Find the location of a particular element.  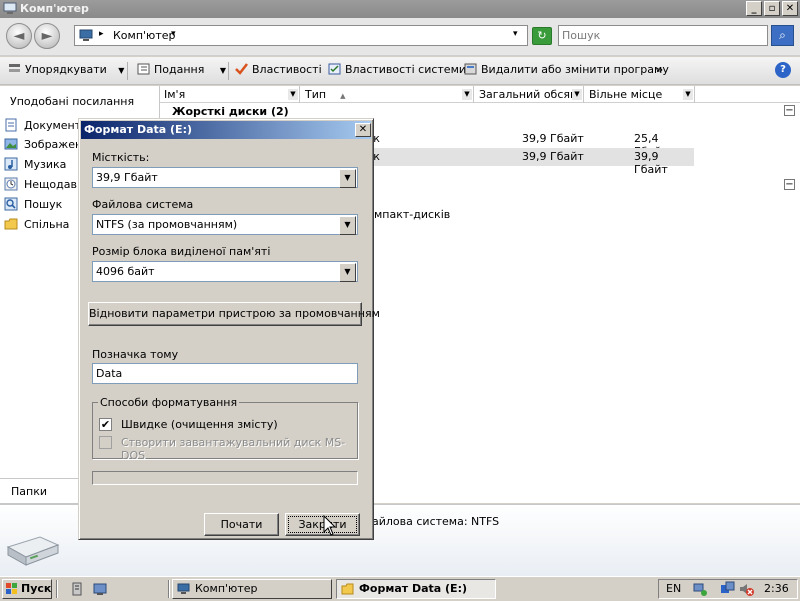

maximize-button: ▫ is located at coordinates (772, 8).